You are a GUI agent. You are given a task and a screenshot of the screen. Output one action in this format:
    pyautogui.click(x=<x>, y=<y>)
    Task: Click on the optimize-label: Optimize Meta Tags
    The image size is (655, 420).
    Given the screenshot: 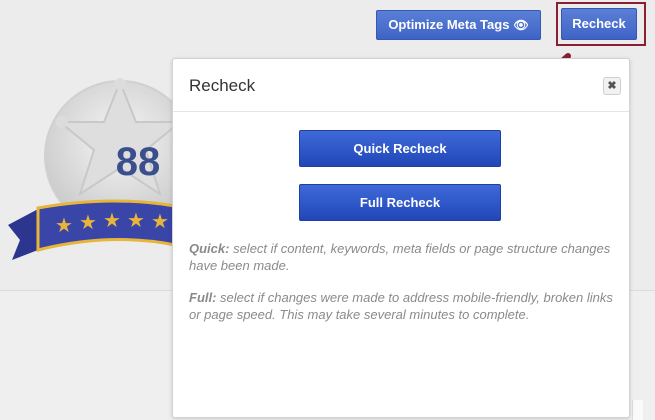 What is the action you would take?
    pyautogui.click(x=449, y=24)
    